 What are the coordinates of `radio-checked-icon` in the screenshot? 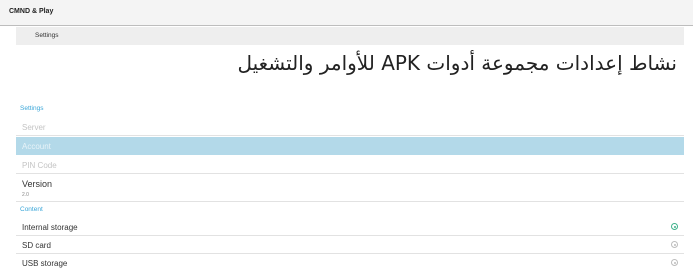 It's located at (674, 226).